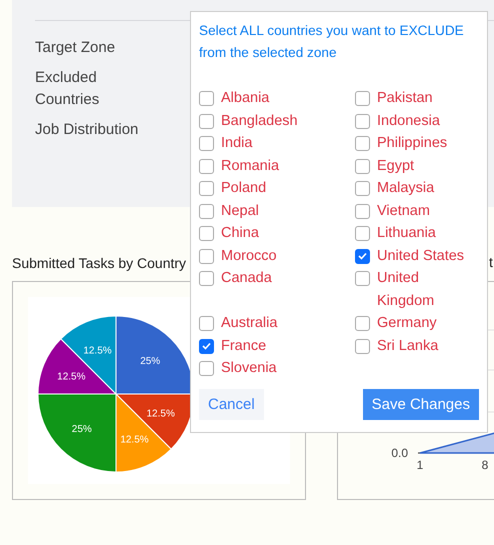 This screenshot has width=494, height=545. What do you see at coordinates (406, 233) in the screenshot?
I see `country-label: Lithuania` at bounding box center [406, 233].